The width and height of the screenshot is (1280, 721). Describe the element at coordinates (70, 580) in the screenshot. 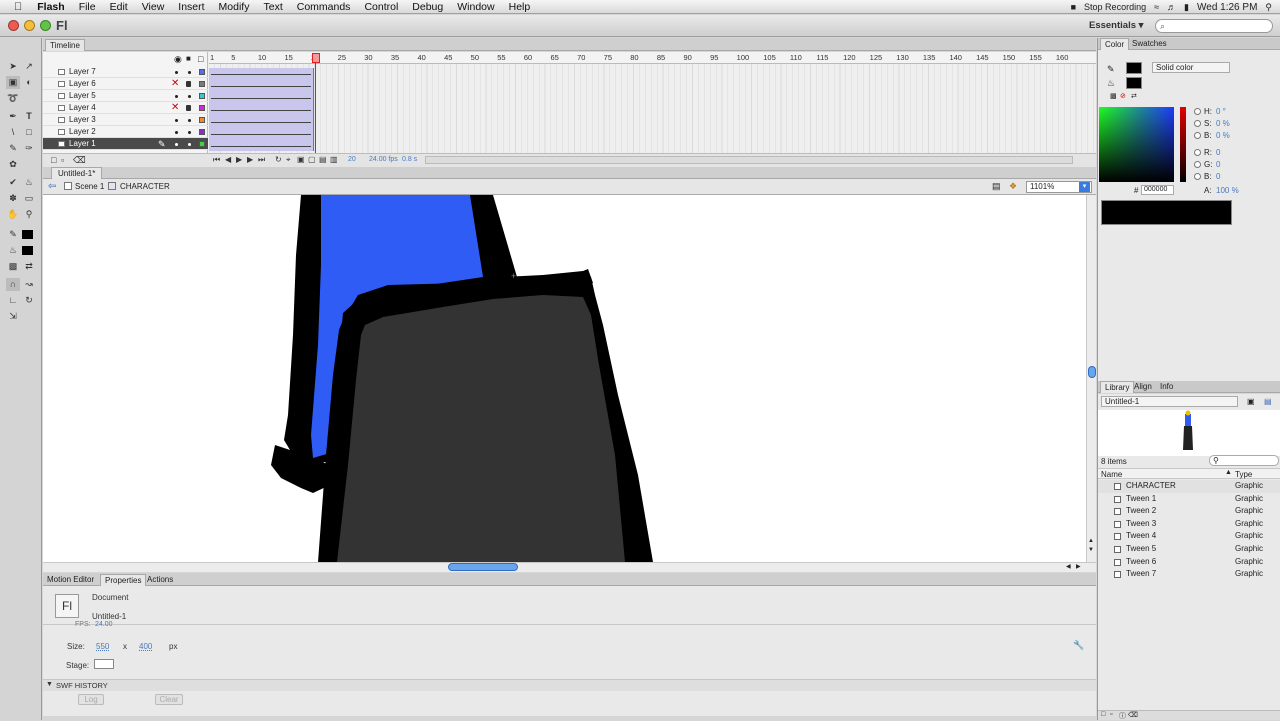

I see `tab-motion-editor: Motion Editor` at that location.